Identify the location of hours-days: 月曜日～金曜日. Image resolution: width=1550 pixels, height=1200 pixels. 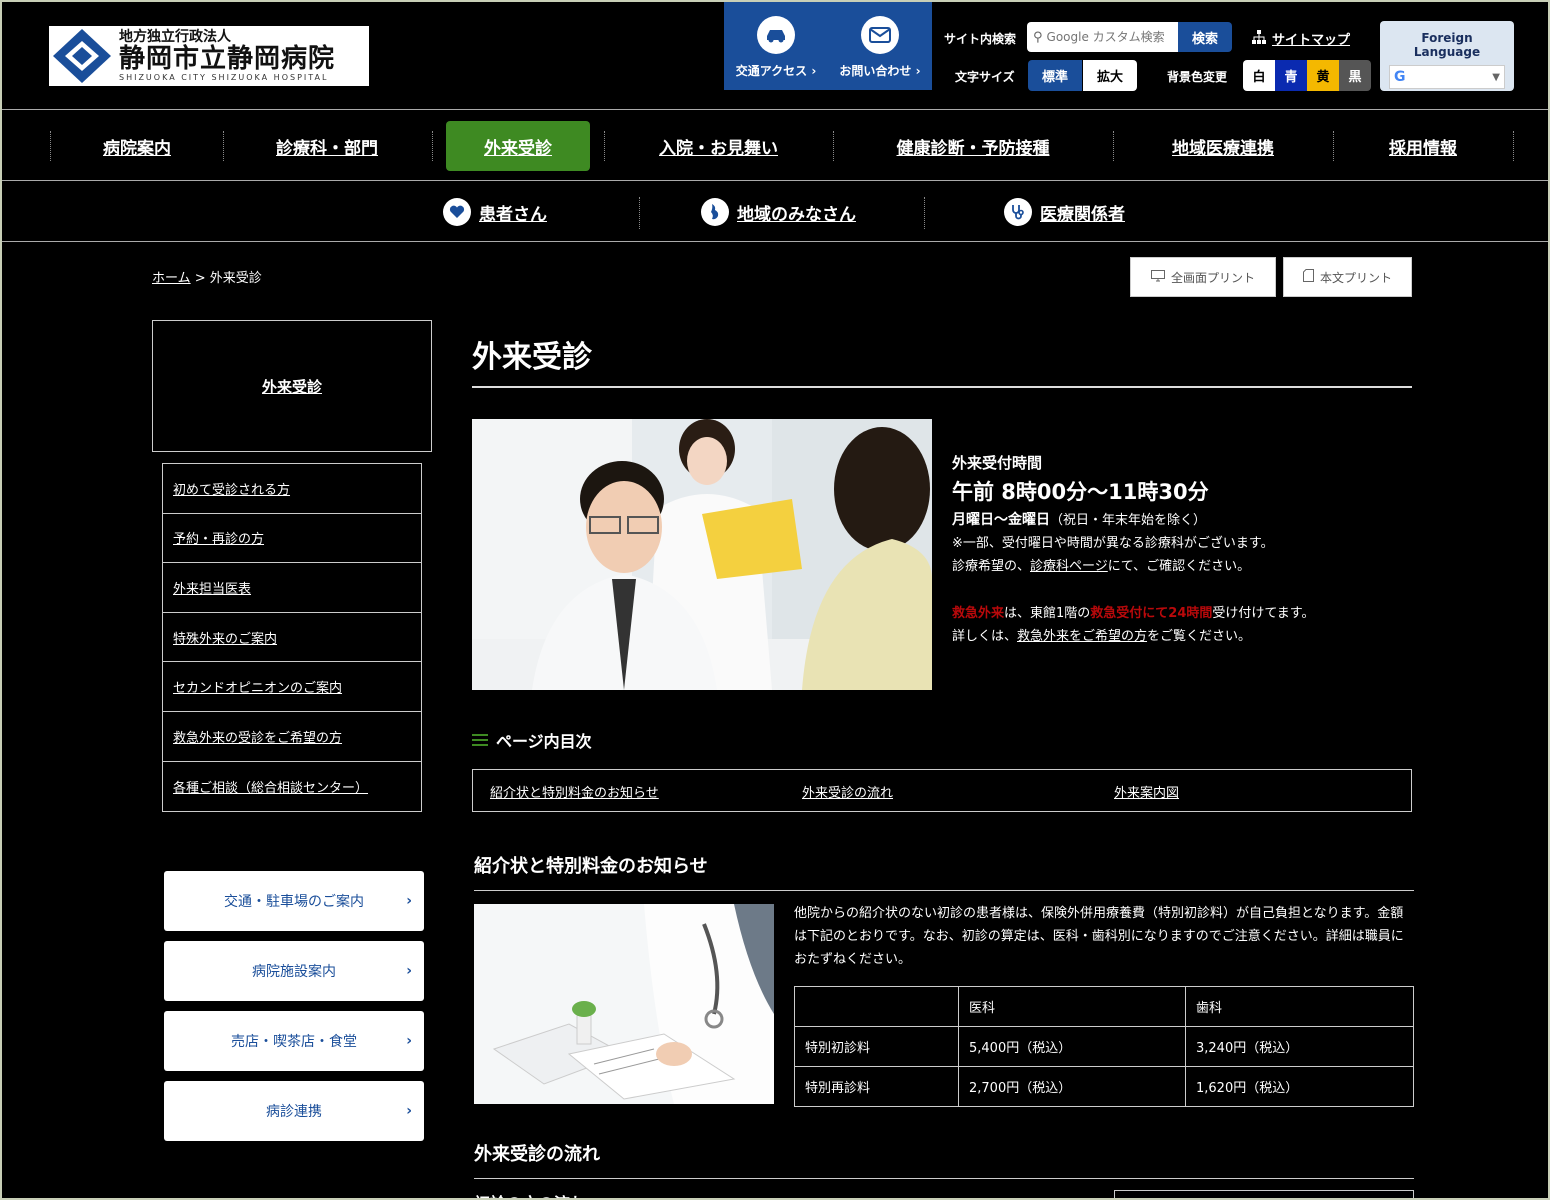
(1001, 520).